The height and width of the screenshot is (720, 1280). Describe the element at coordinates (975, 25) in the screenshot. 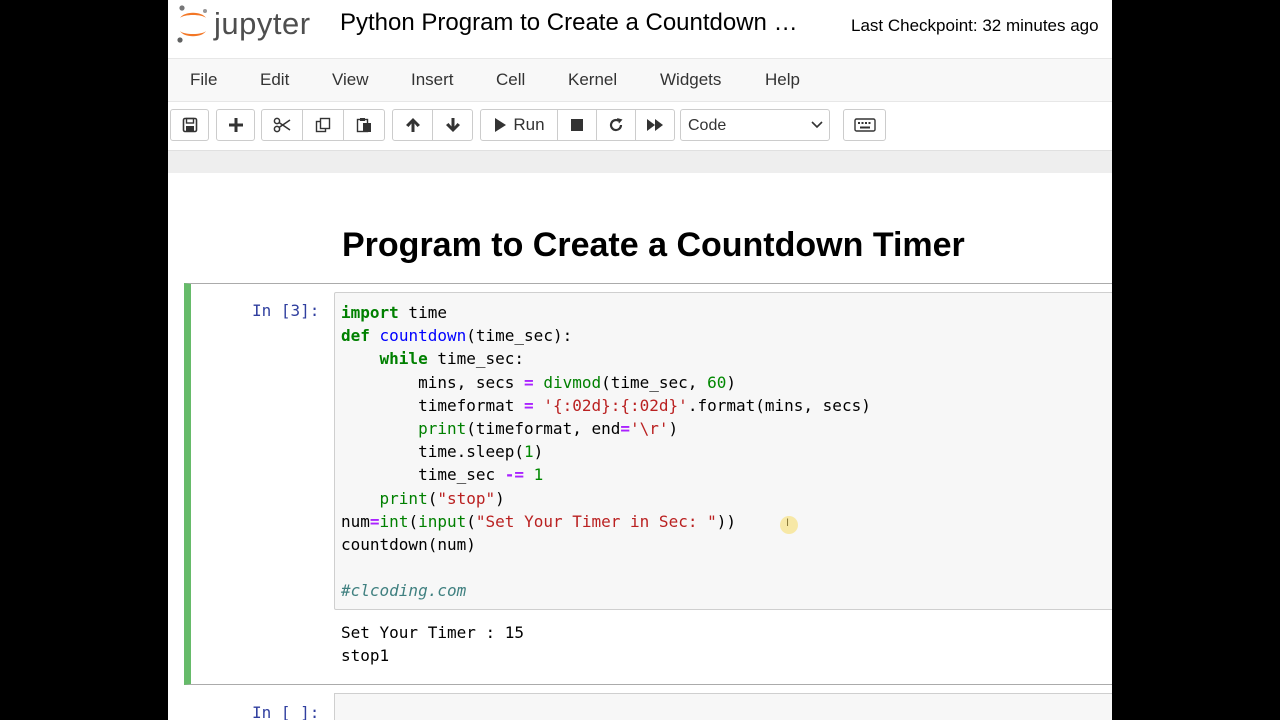

I see `checkpoint-status: Last Checkpoint: 32 minutes ago` at that location.